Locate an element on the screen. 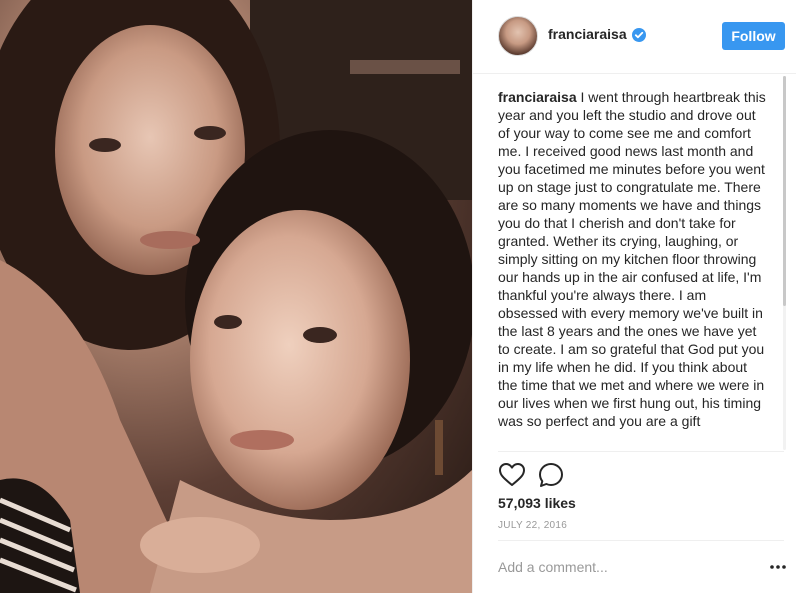 Image resolution: width=796 pixels, height=593 pixels. likes-count: 57,093 likes is located at coordinates (537, 503).